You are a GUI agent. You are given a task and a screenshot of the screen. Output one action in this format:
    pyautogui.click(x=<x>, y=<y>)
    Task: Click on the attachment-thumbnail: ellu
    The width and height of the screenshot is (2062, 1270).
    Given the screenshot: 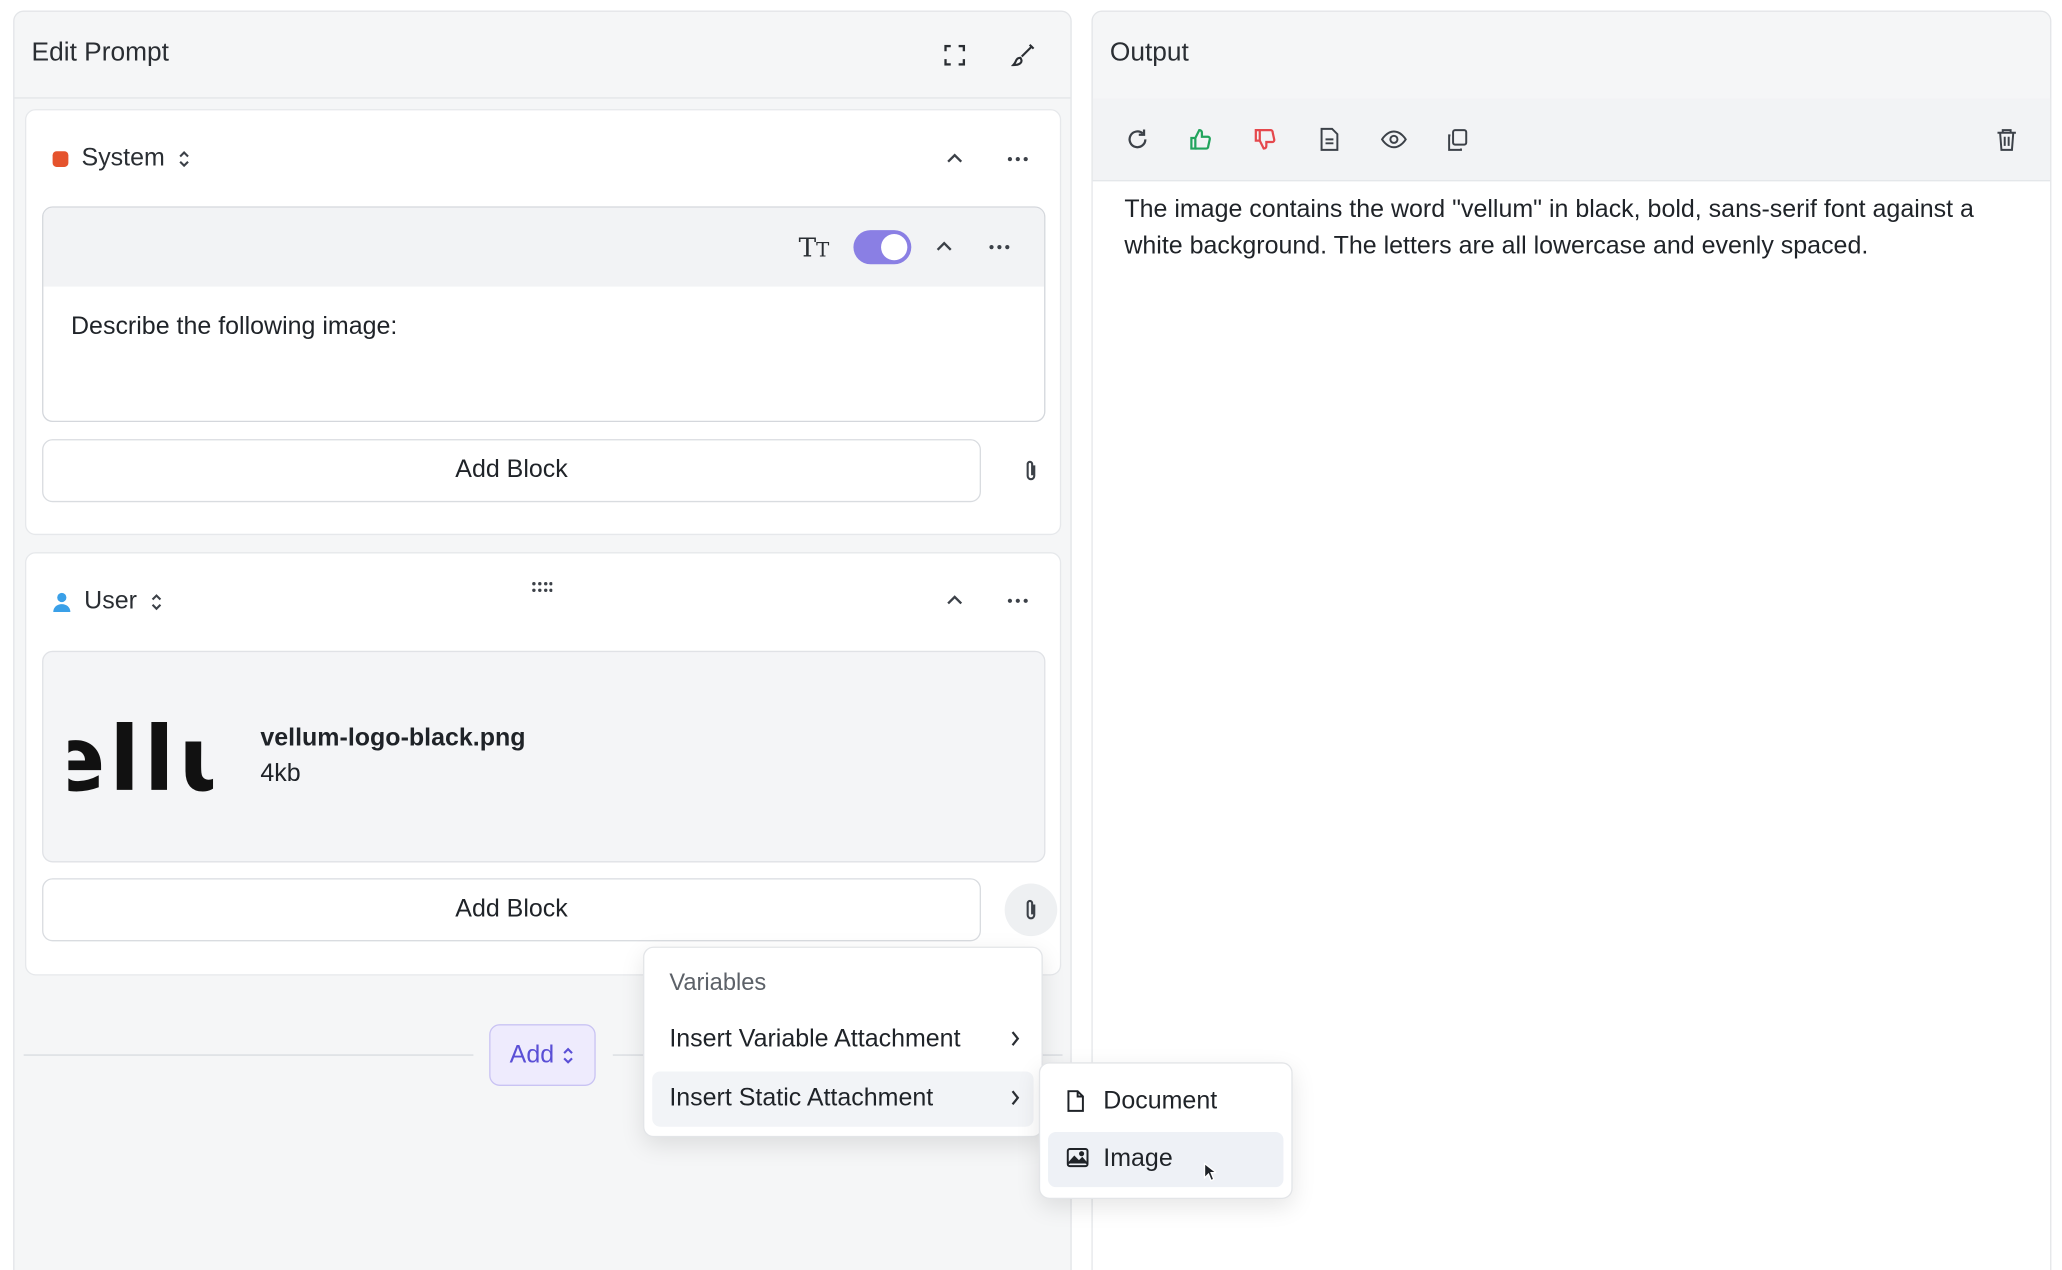 What is the action you would take?
    pyautogui.click(x=140, y=760)
    